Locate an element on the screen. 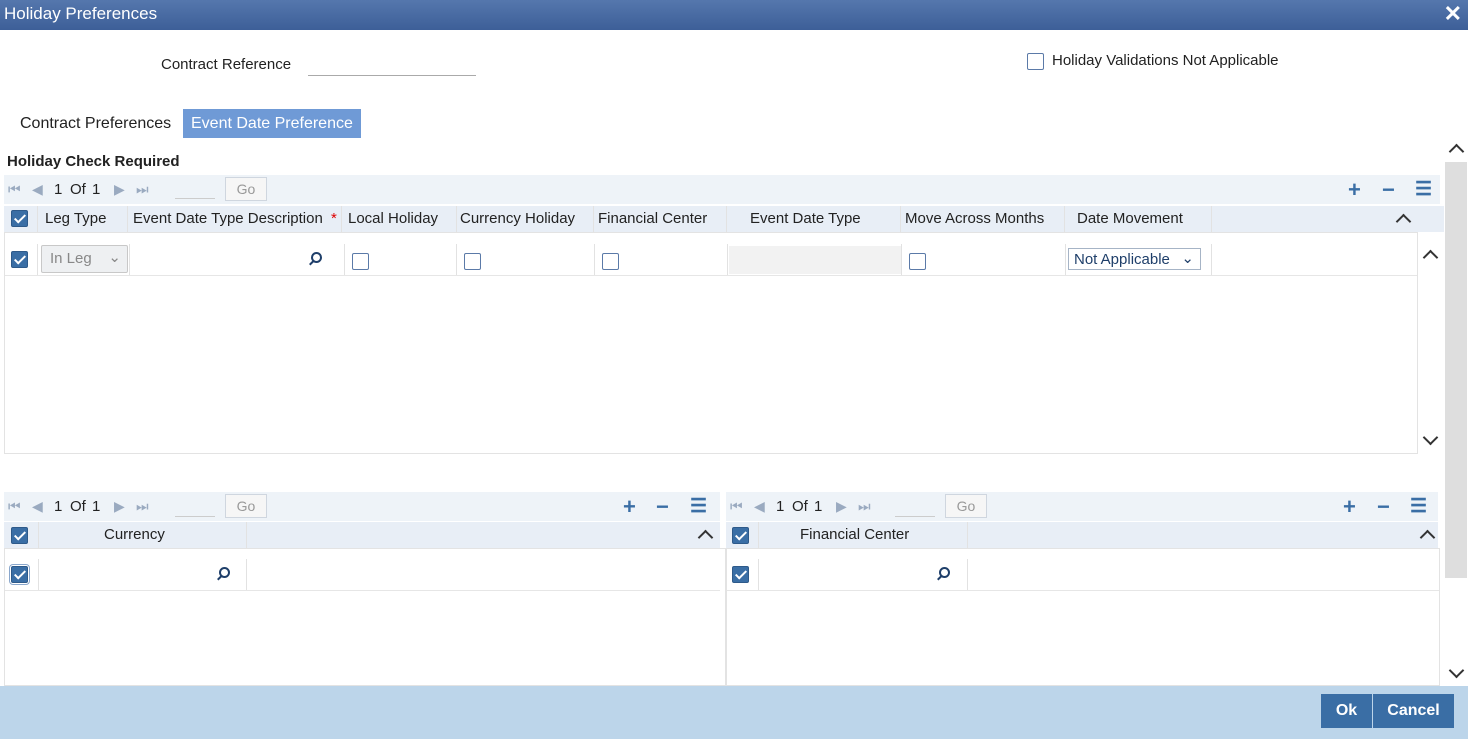 The width and height of the screenshot is (1468, 739). leg-type-select: In Leg ⌄ is located at coordinates (84, 259).